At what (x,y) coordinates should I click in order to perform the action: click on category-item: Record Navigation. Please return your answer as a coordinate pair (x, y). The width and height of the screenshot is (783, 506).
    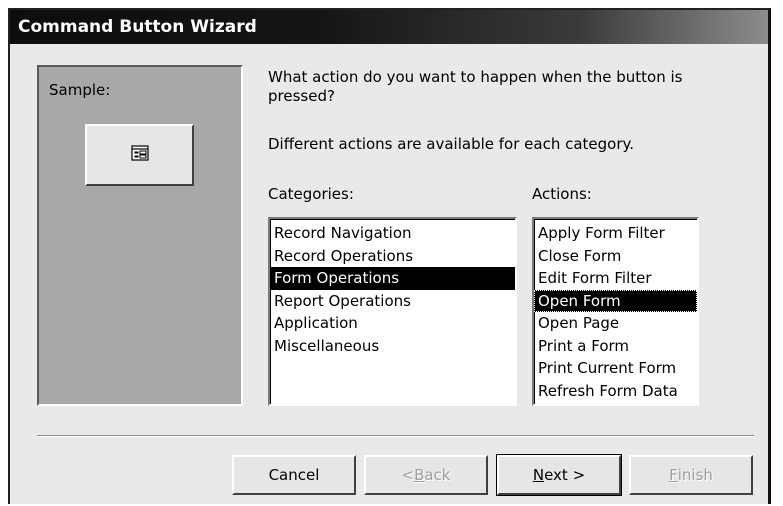
    Looking at the image, I should click on (392, 233).